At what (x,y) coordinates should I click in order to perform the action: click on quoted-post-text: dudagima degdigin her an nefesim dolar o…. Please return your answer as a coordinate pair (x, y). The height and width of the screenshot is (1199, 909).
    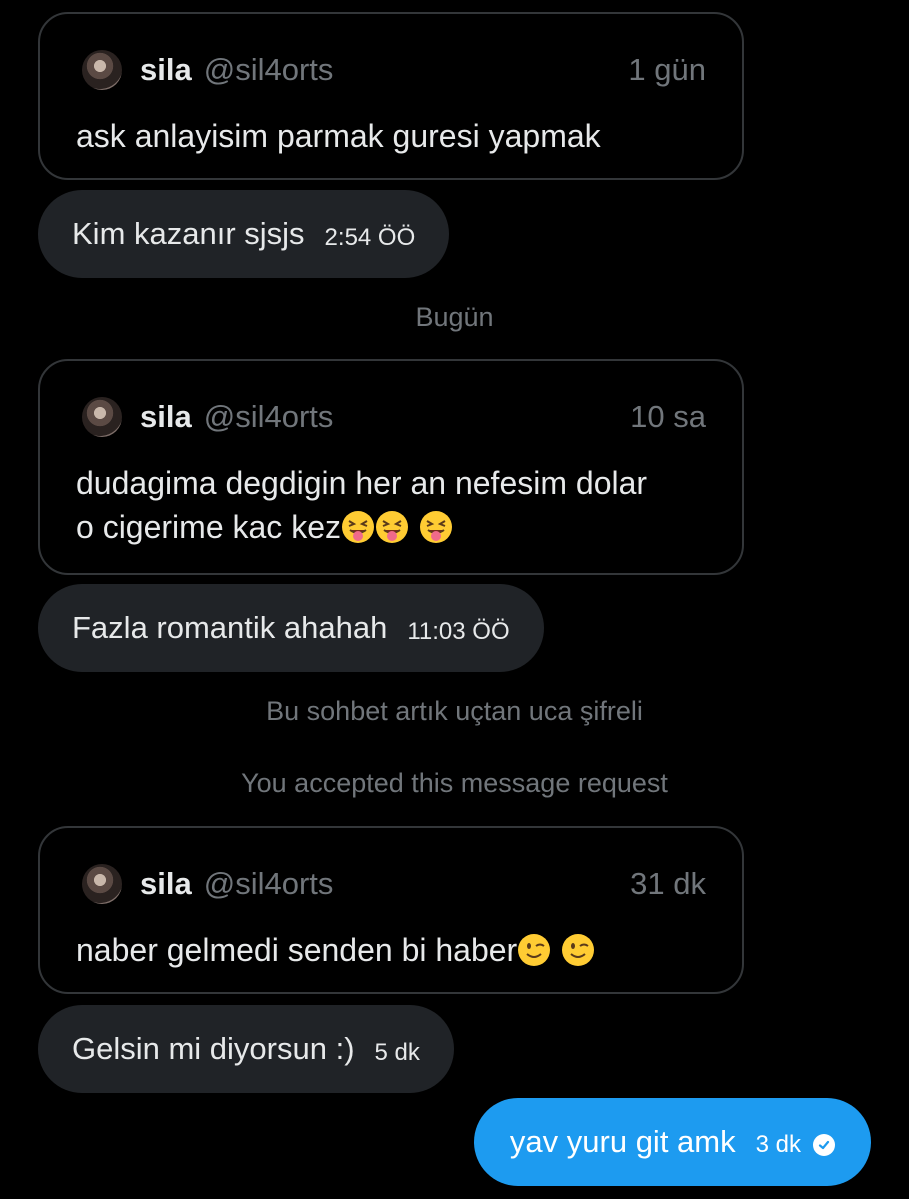
    Looking at the image, I should click on (391, 505).